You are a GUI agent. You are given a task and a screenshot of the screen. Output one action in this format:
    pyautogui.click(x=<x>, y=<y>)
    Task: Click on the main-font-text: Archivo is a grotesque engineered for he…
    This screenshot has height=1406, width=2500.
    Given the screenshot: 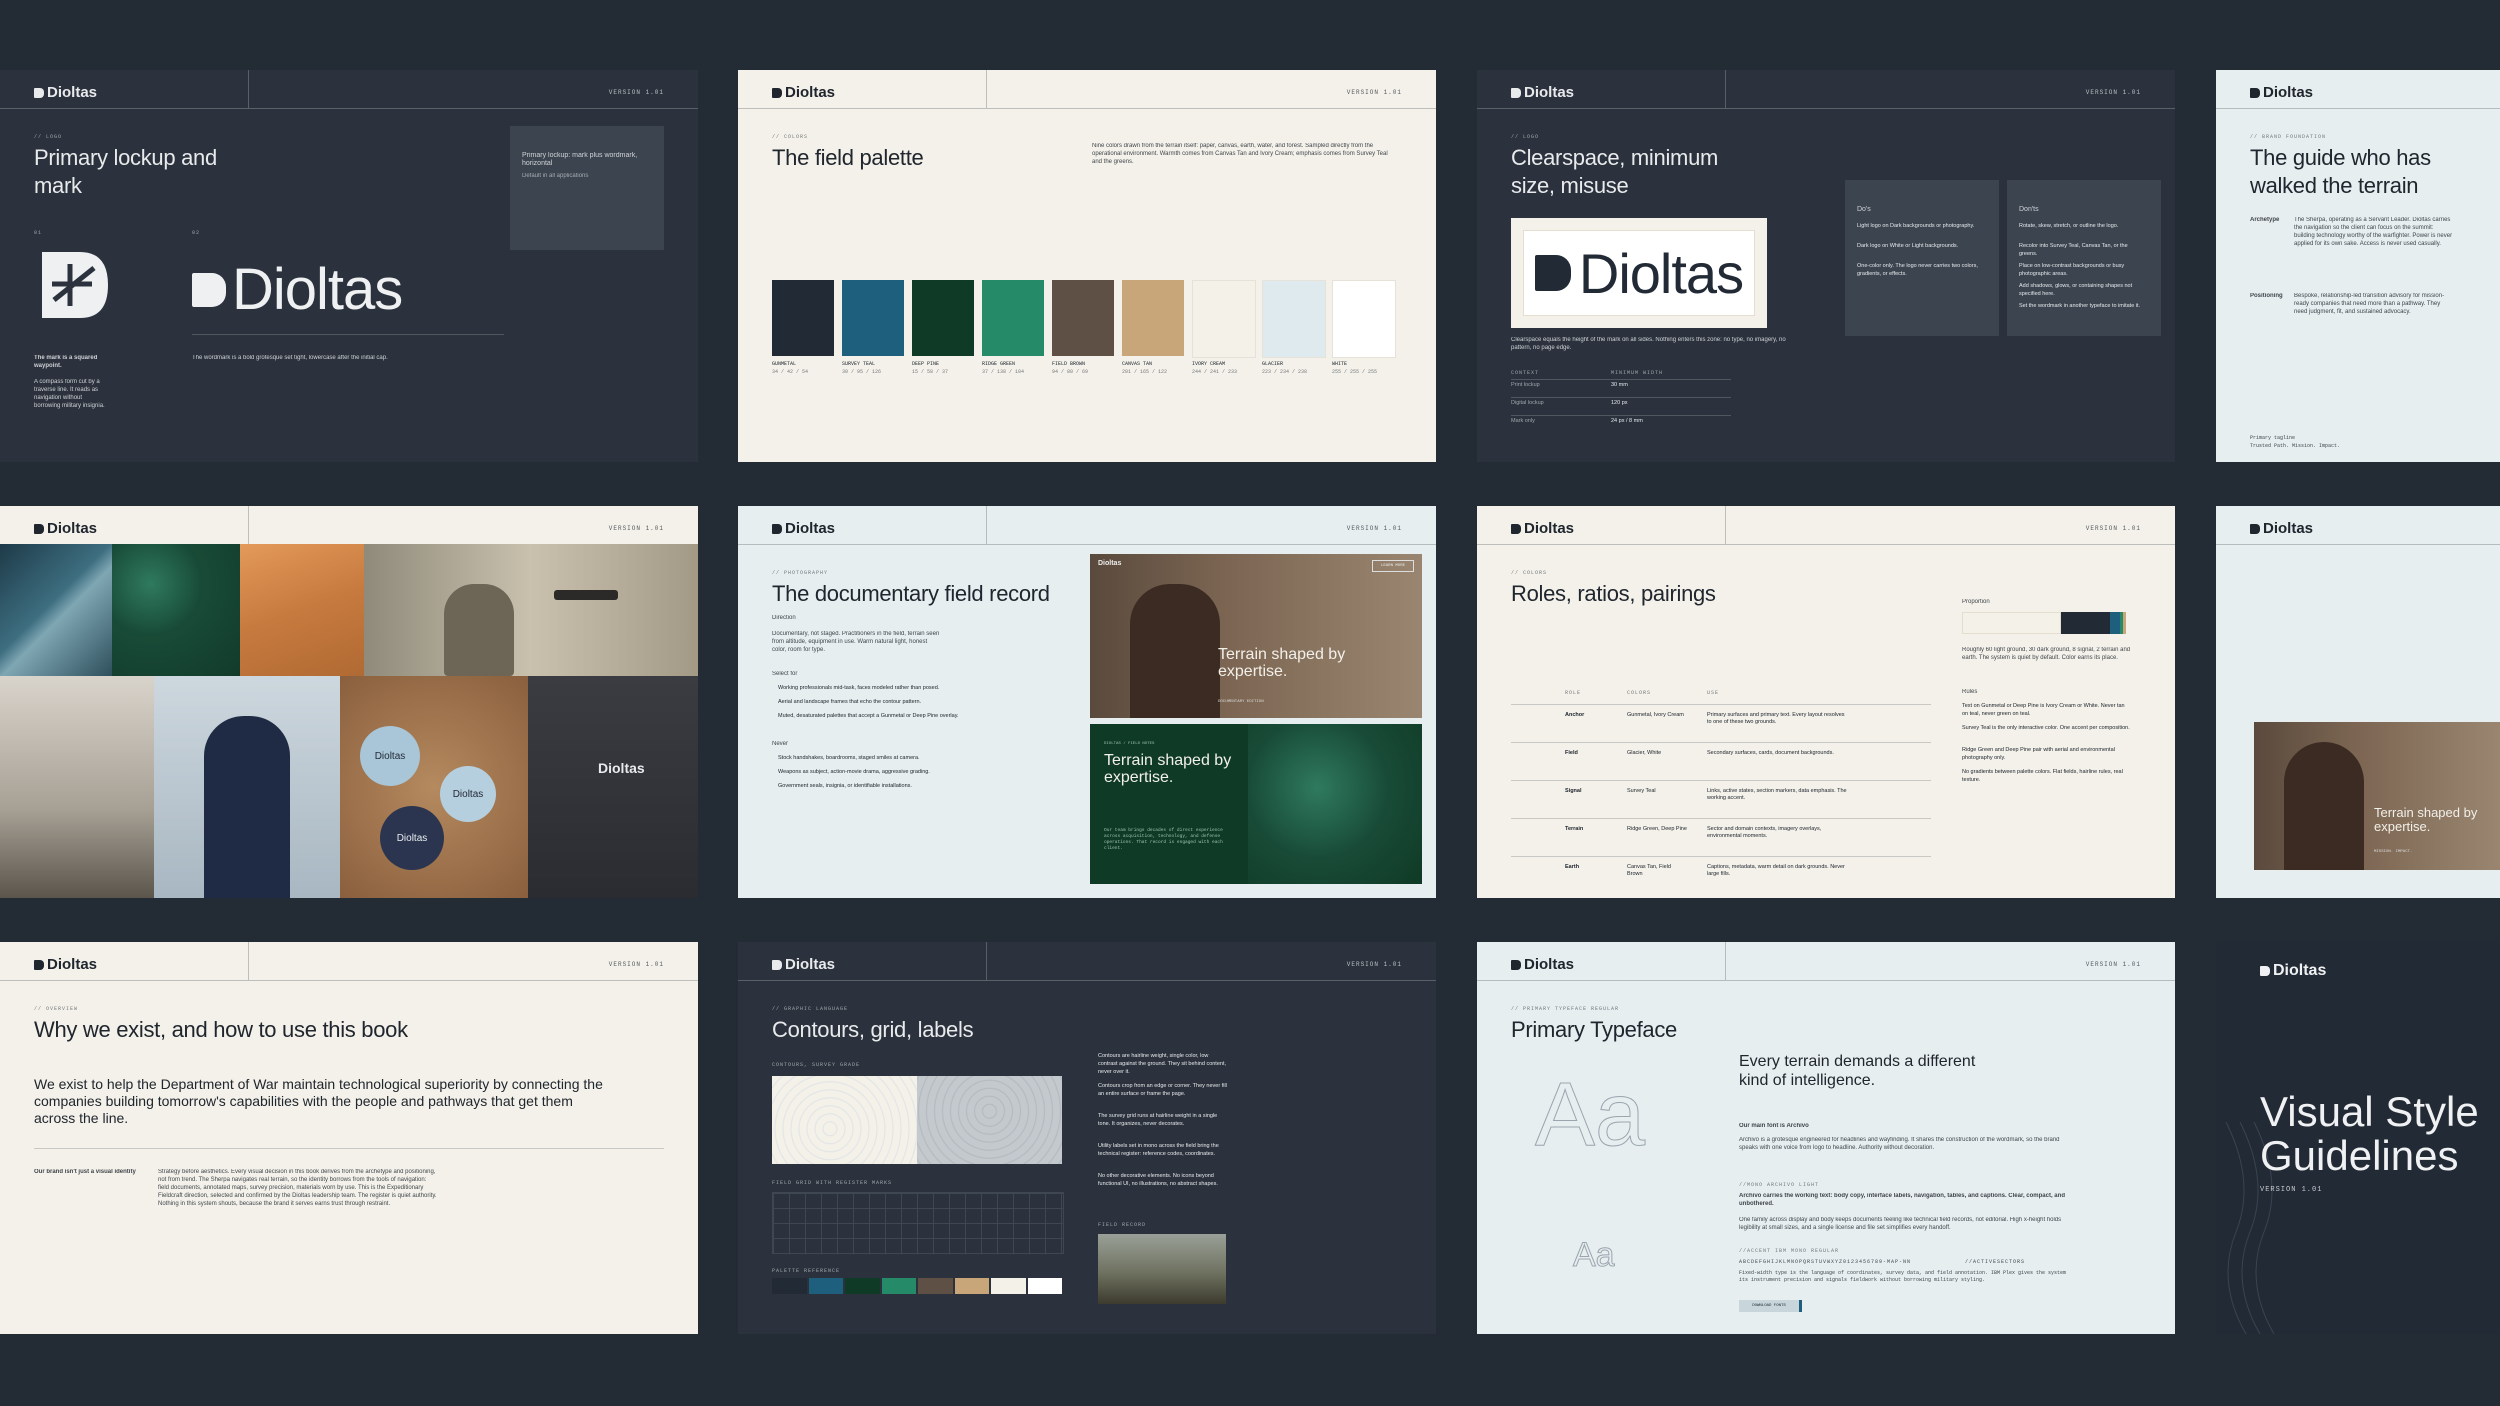 What is the action you would take?
    pyautogui.click(x=1899, y=1144)
    